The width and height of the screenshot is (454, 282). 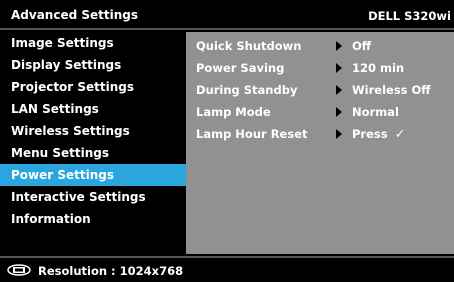 What do you see at coordinates (93, 43) in the screenshot?
I see `sidebar-item-image-settings: Image Settings` at bounding box center [93, 43].